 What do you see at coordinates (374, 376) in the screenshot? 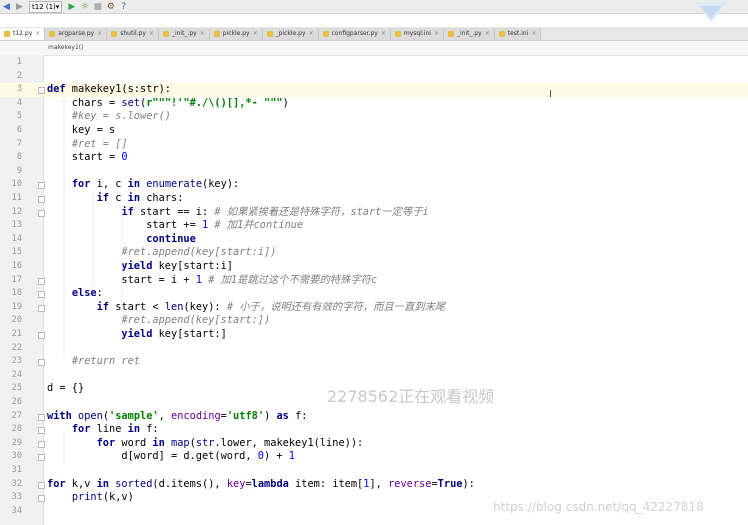
I see `code-line: 24` at bounding box center [374, 376].